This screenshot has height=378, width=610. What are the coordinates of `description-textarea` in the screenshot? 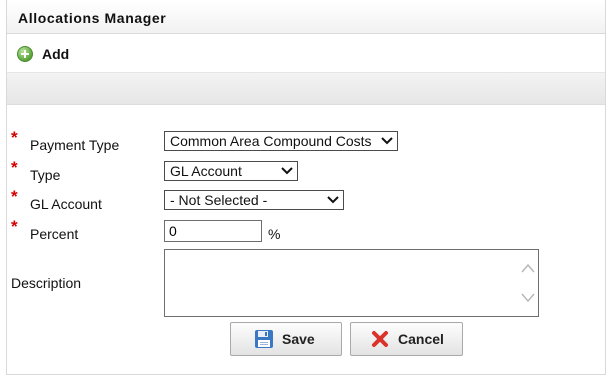 It's located at (351, 283).